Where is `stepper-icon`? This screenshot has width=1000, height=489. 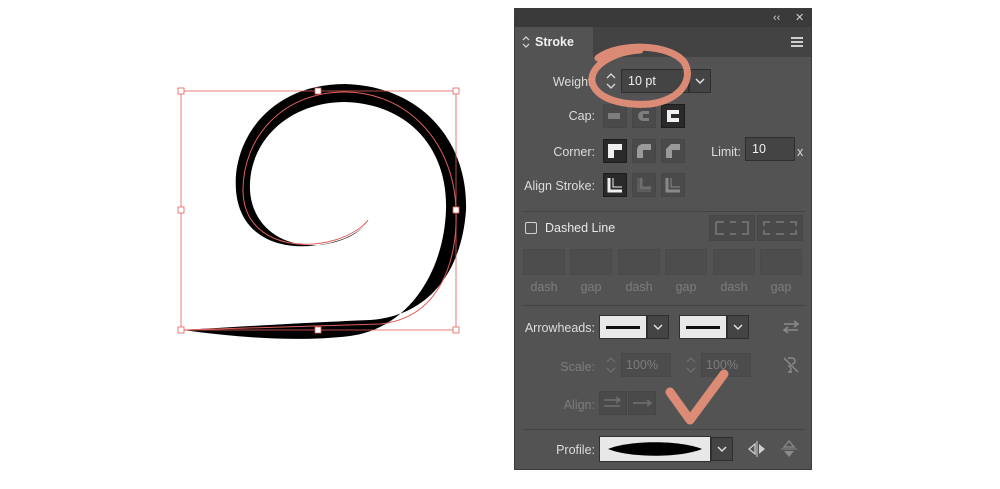 stepper-icon is located at coordinates (526, 42).